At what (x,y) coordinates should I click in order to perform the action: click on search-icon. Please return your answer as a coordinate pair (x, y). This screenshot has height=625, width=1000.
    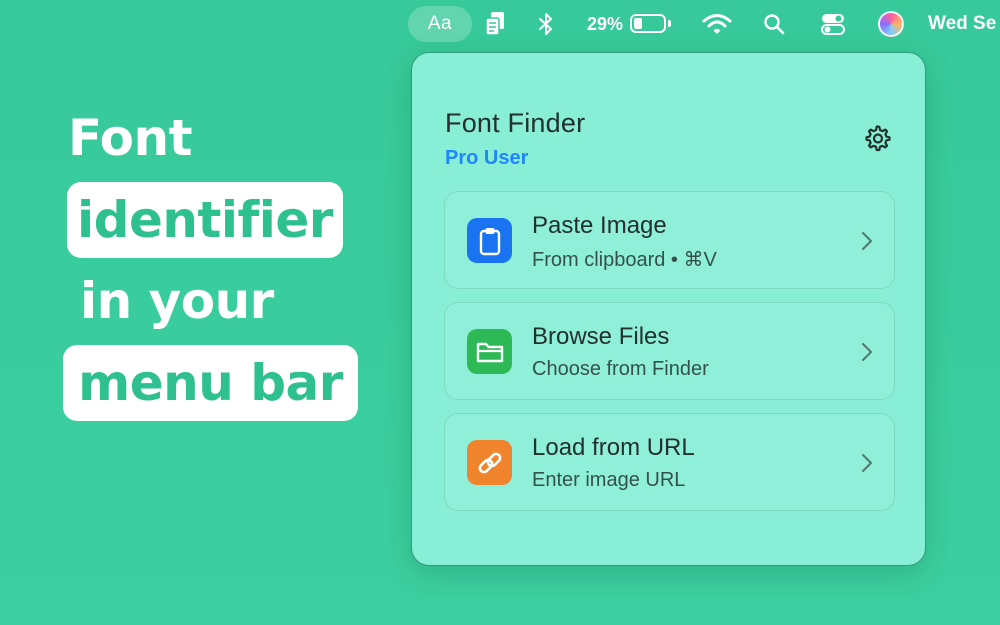
    Looking at the image, I should click on (774, 24).